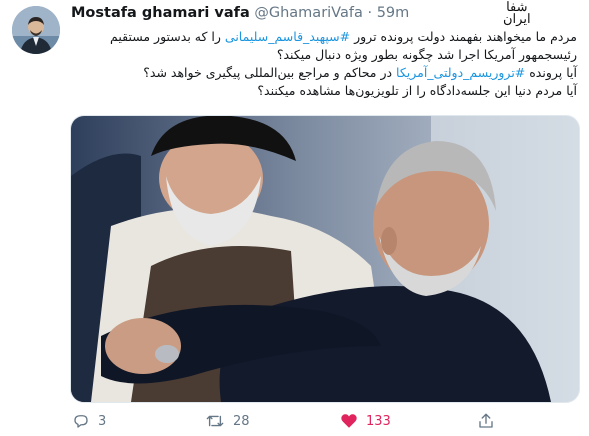 This screenshot has height=436, width=589. What do you see at coordinates (241, 421) in the screenshot?
I see `retweet-count: 28` at bounding box center [241, 421].